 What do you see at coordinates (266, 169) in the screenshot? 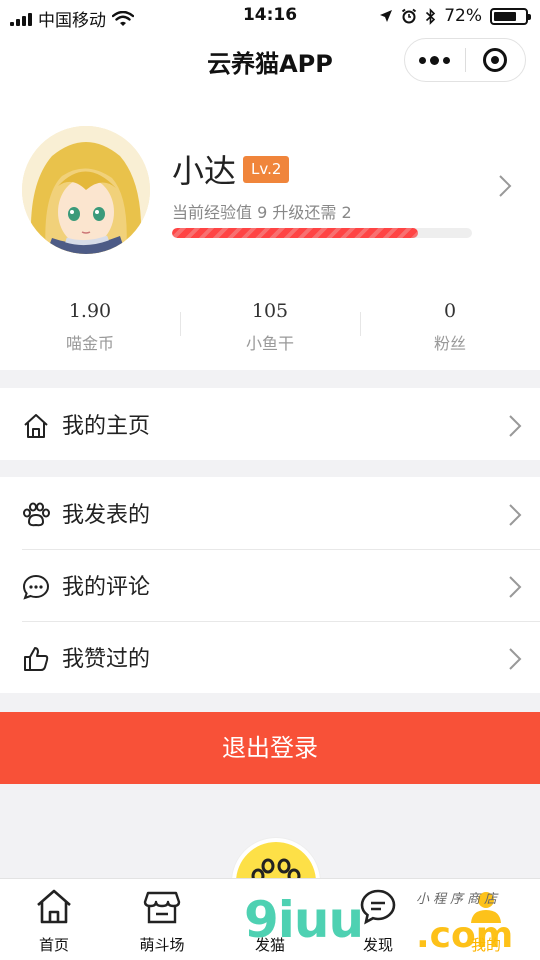
I see `level-badge: Lv.2` at bounding box center [266, 169].